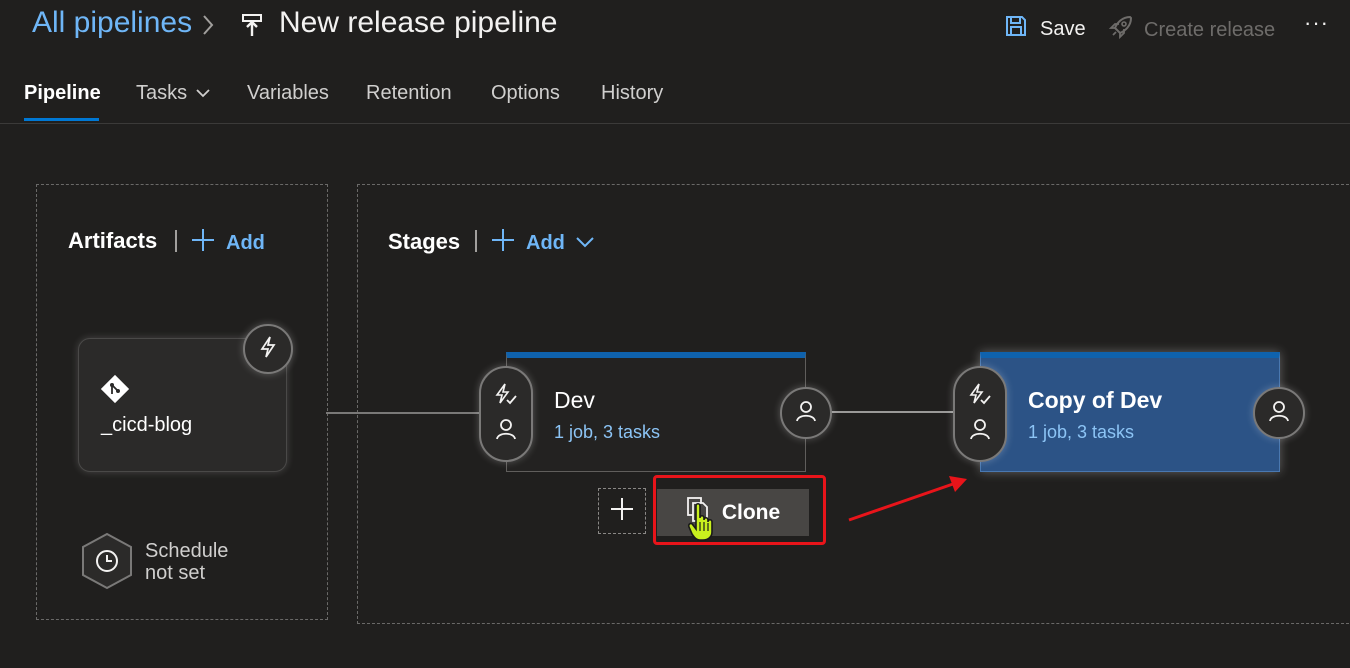 Image resolution: width=1350 pixels, height=668 pixels. I want to click on save-label: Save, so click(1063, 28).